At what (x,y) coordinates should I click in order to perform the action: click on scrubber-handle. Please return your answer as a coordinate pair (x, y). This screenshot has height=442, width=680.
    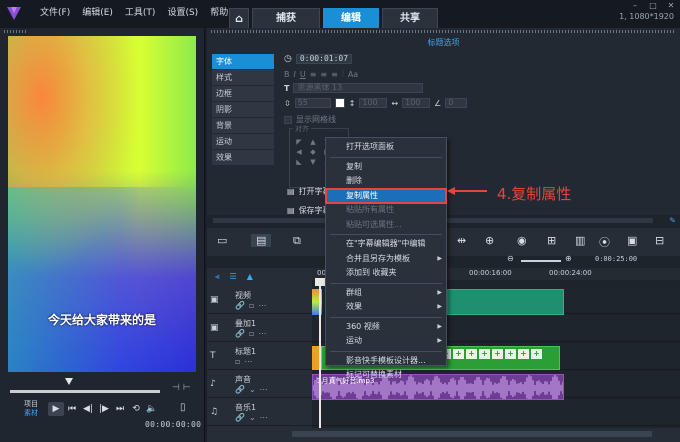
    Looking at the image, I should click on (69, 381).